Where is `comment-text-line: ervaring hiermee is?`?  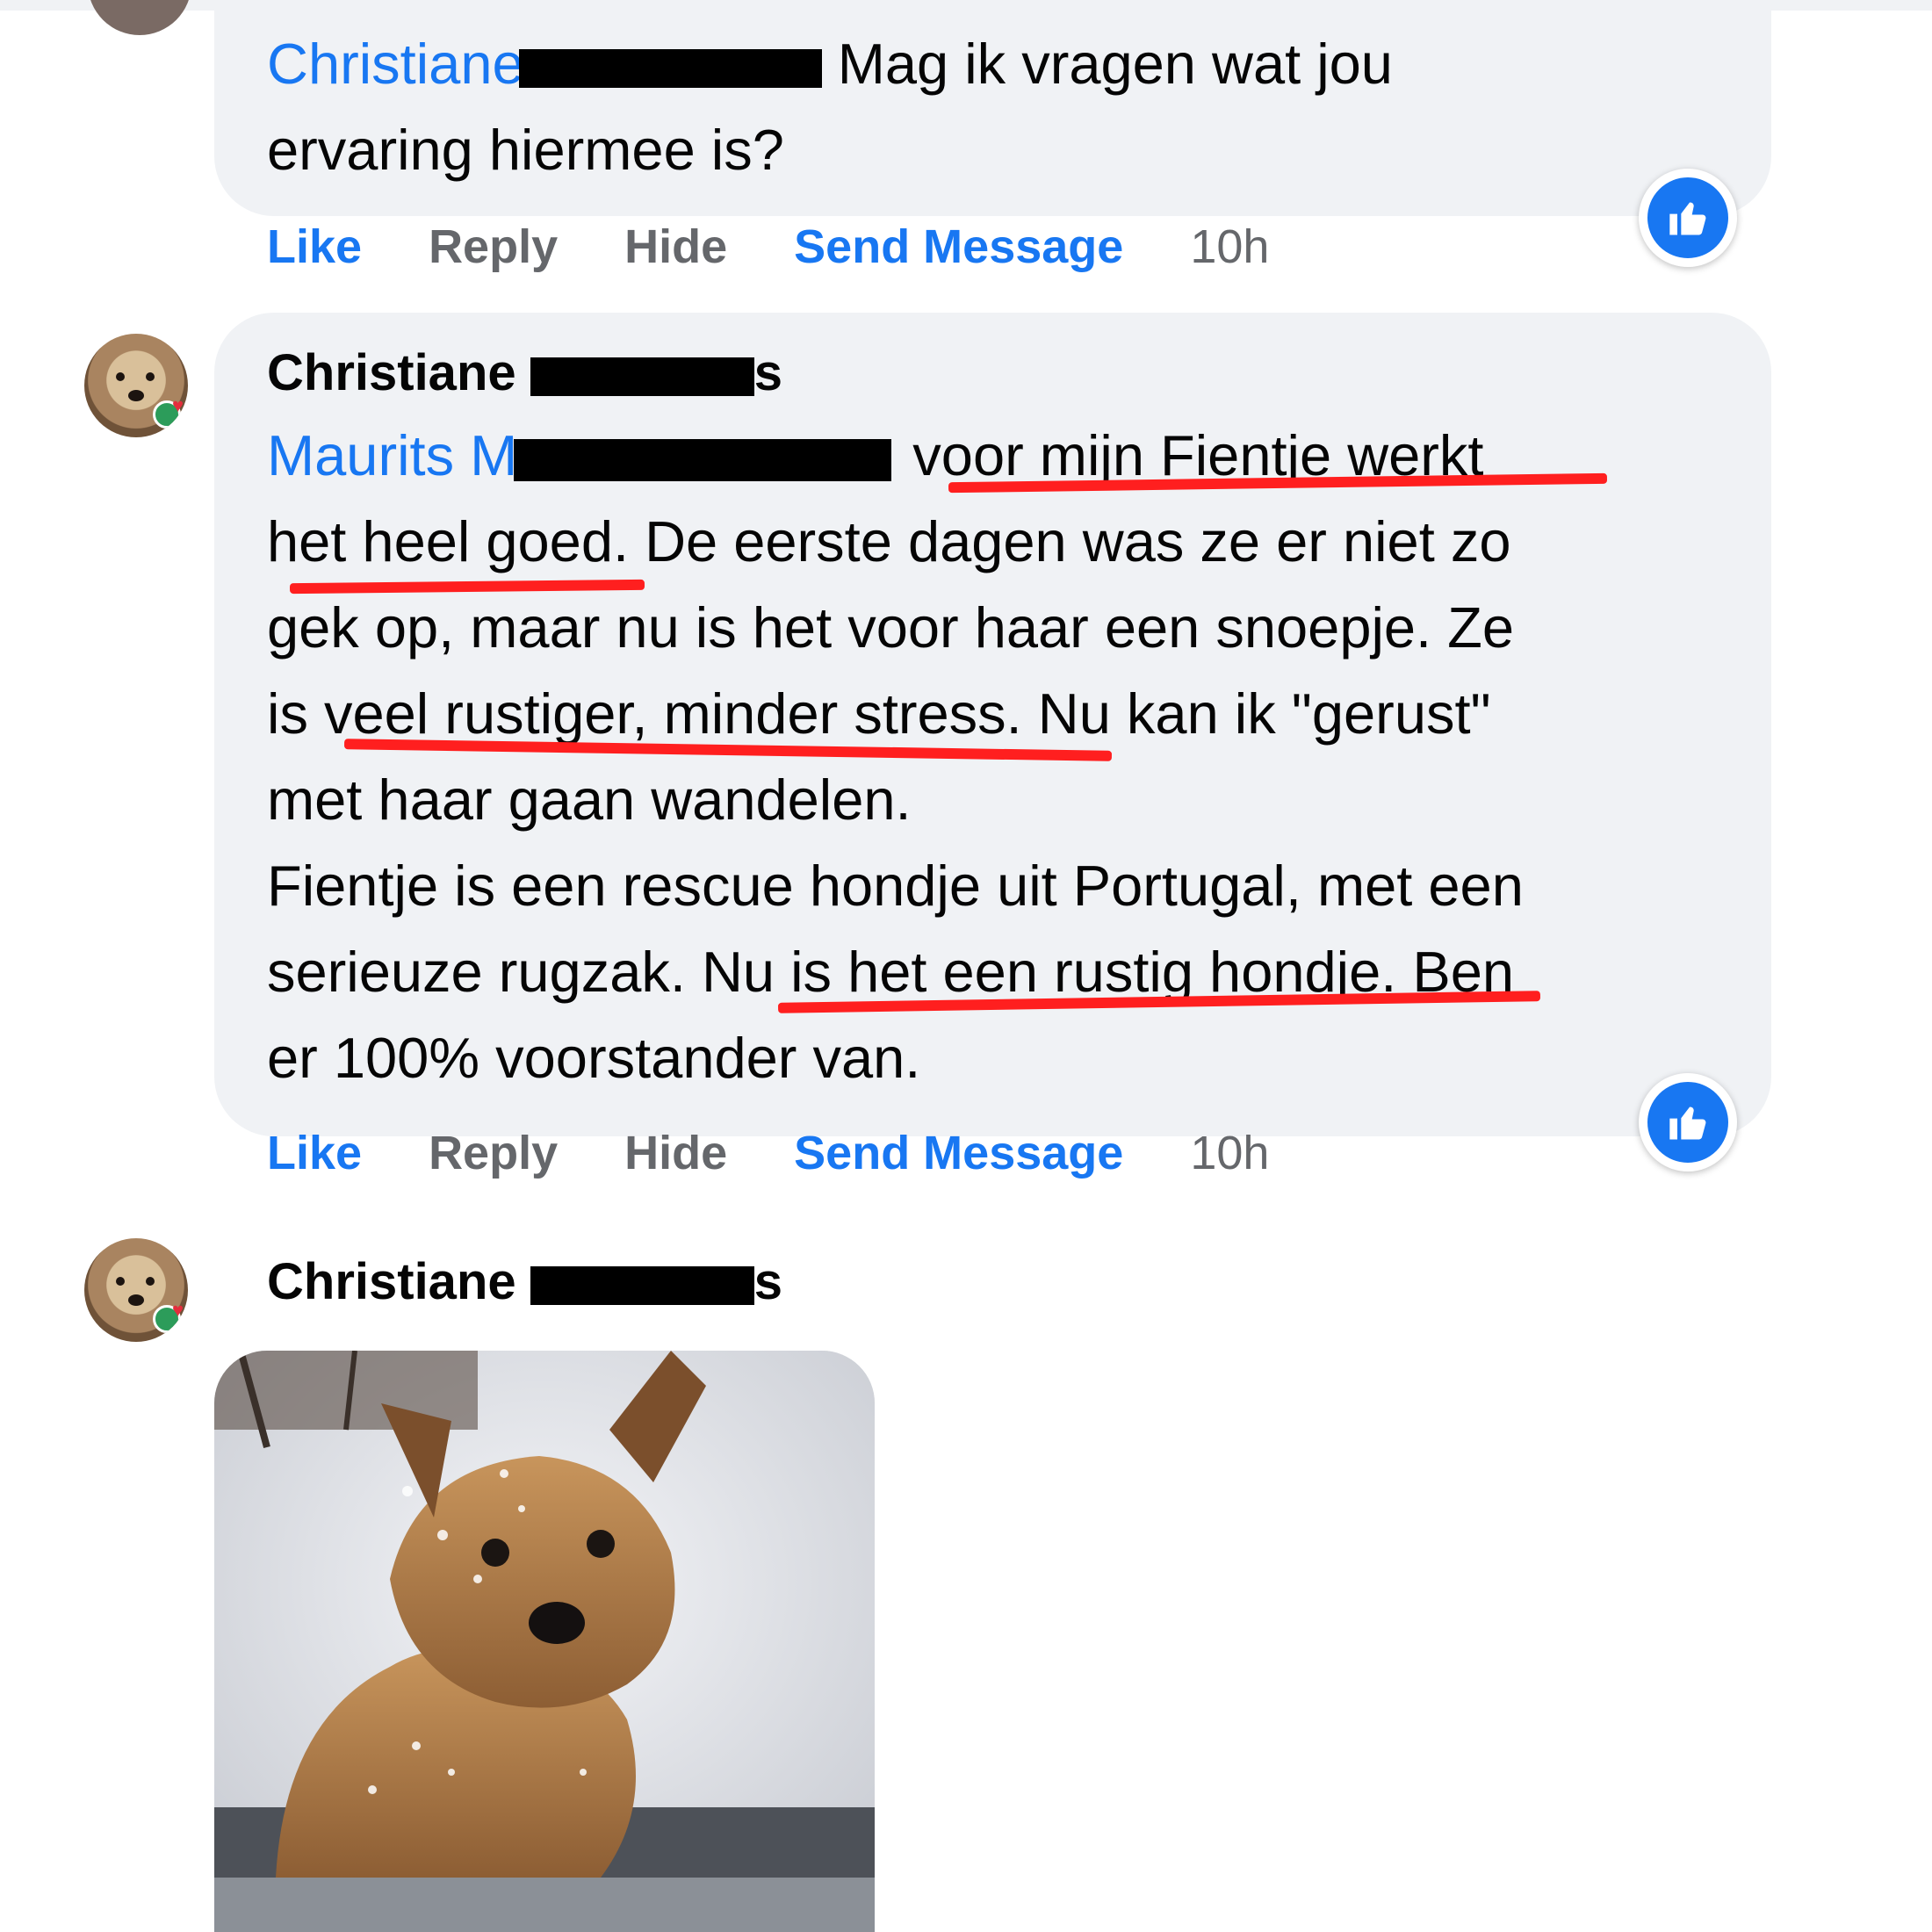 comment-text-line: ervaring hiermee is? is located at coordinates (526, 150).